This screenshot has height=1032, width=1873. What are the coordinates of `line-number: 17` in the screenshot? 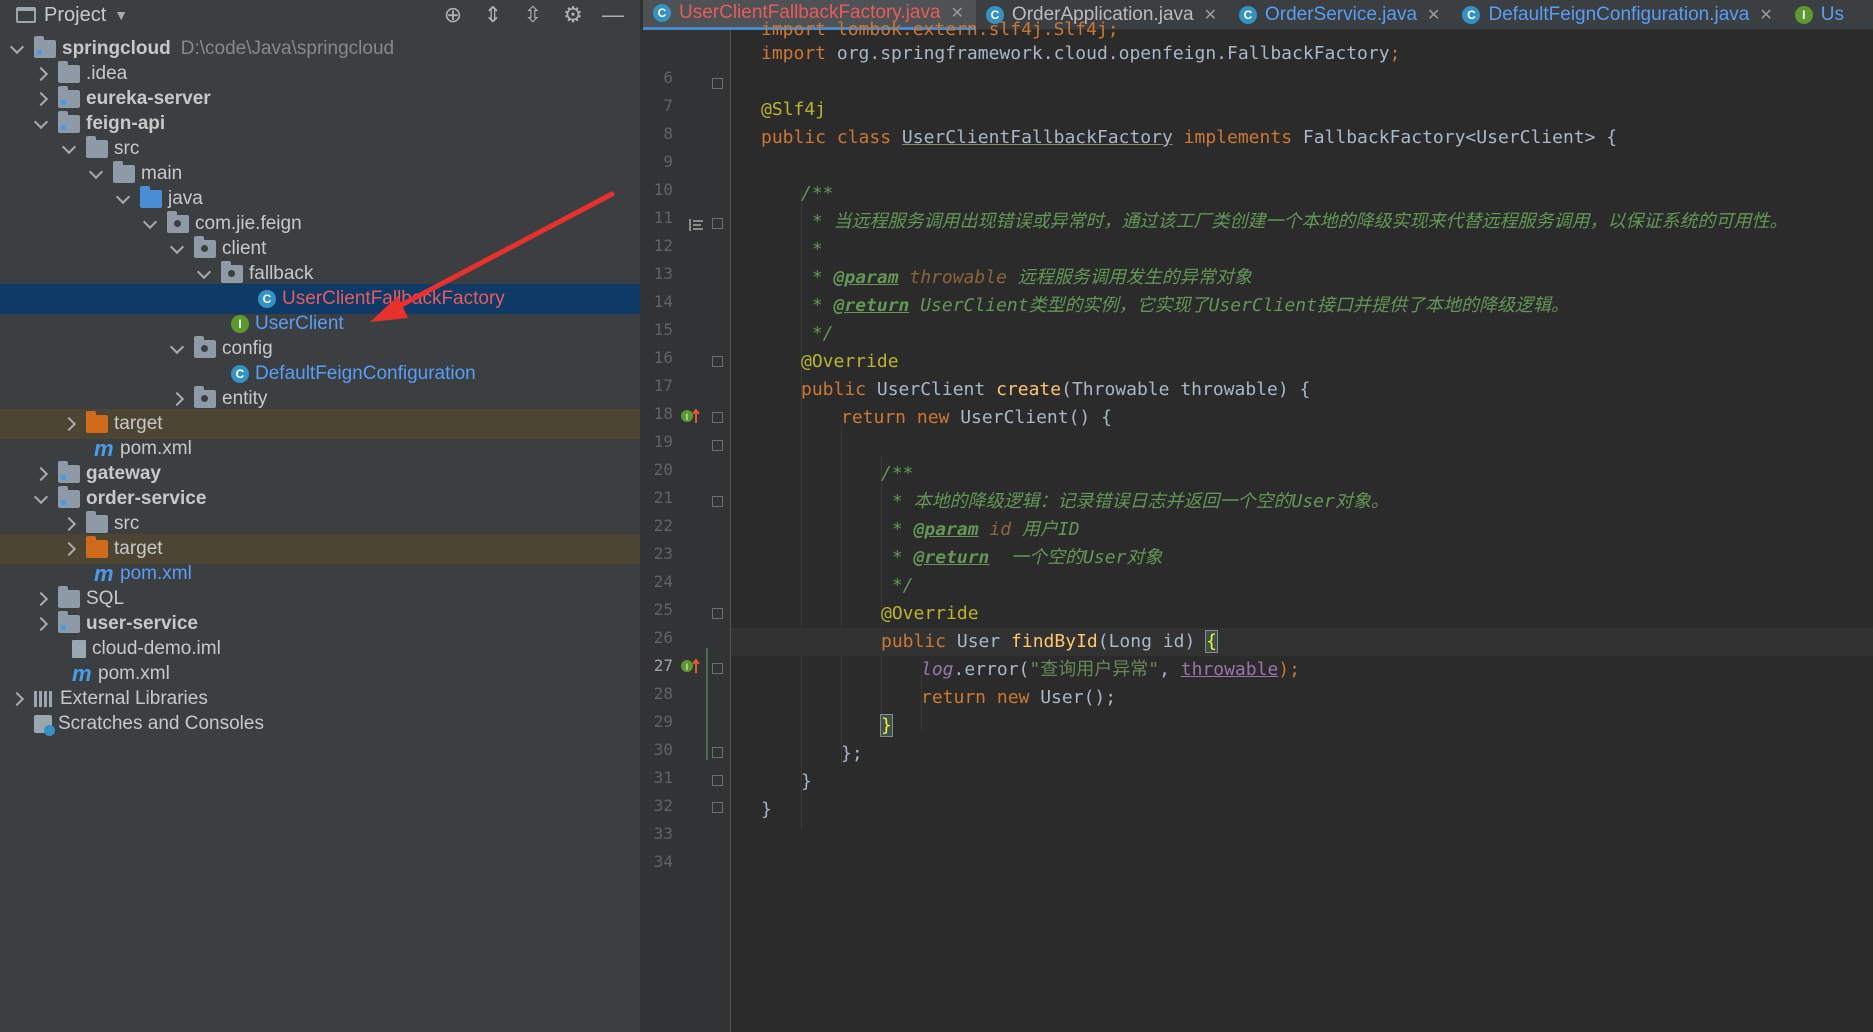 It's located at (663, 385).